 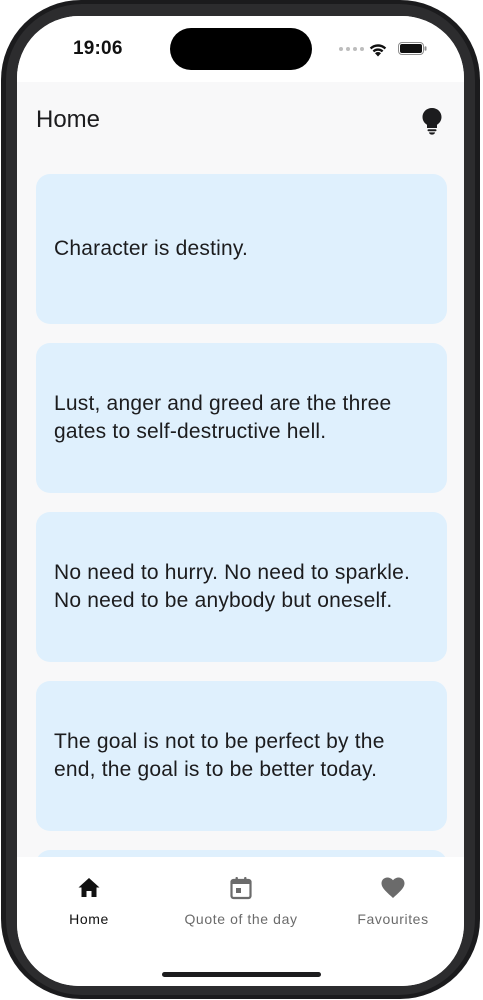 I want to click on status-time: 19:06, so click(x=98, y=48).